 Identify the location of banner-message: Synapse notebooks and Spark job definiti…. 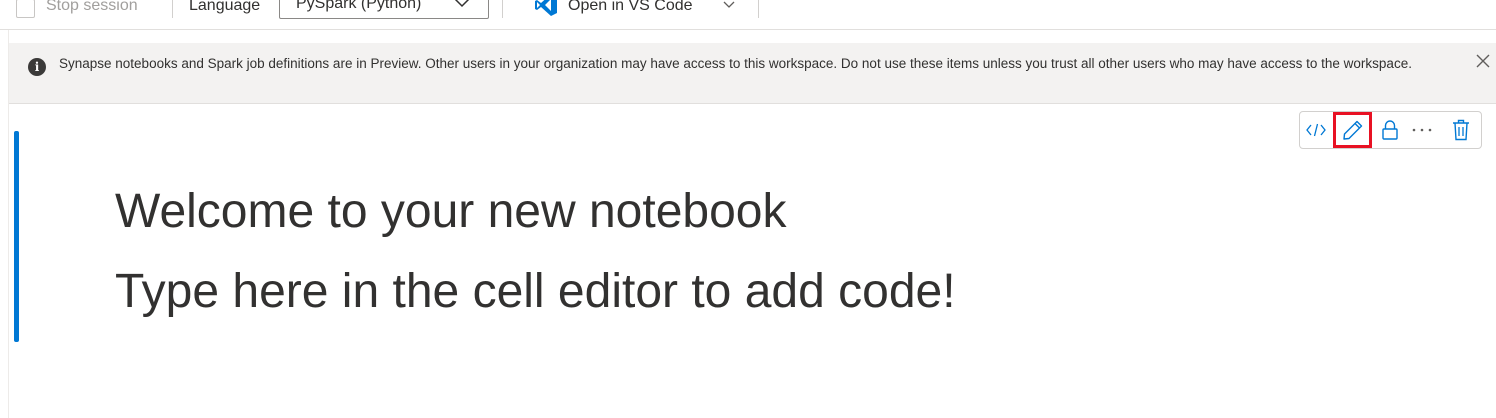
(735, 63).